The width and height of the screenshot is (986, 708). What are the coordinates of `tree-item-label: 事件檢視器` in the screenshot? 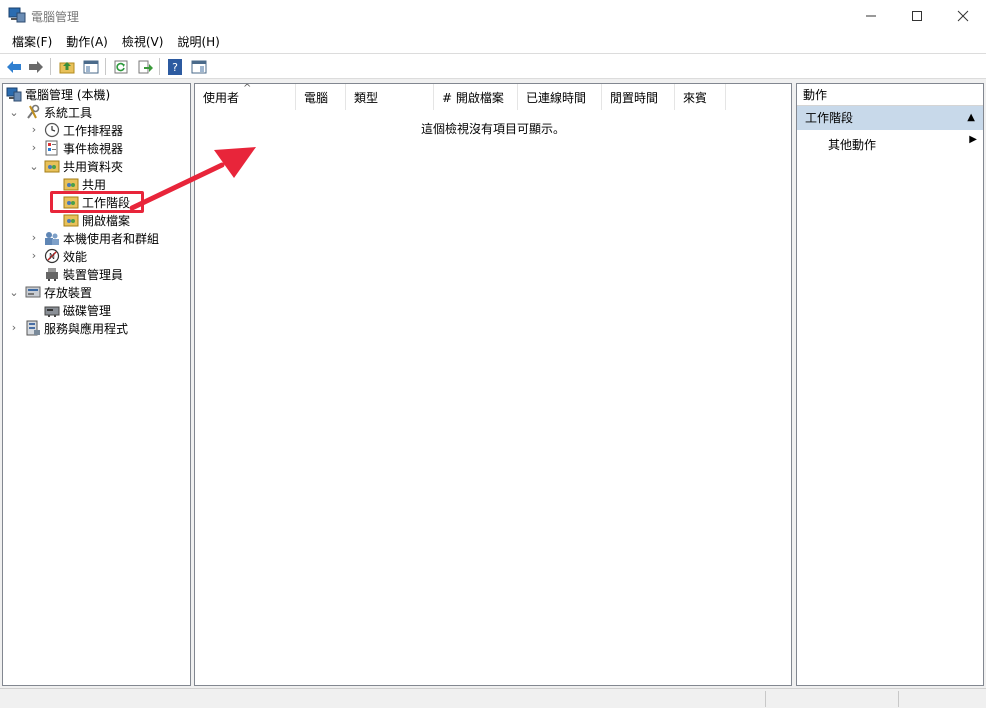 It's located at (93, 148).